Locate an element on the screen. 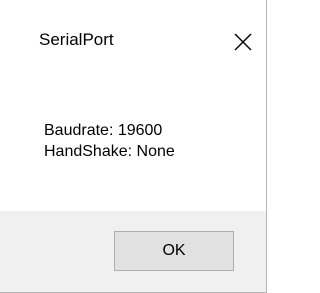  message-line-handshake: HandShake: None is located at coordinates (109, 151).